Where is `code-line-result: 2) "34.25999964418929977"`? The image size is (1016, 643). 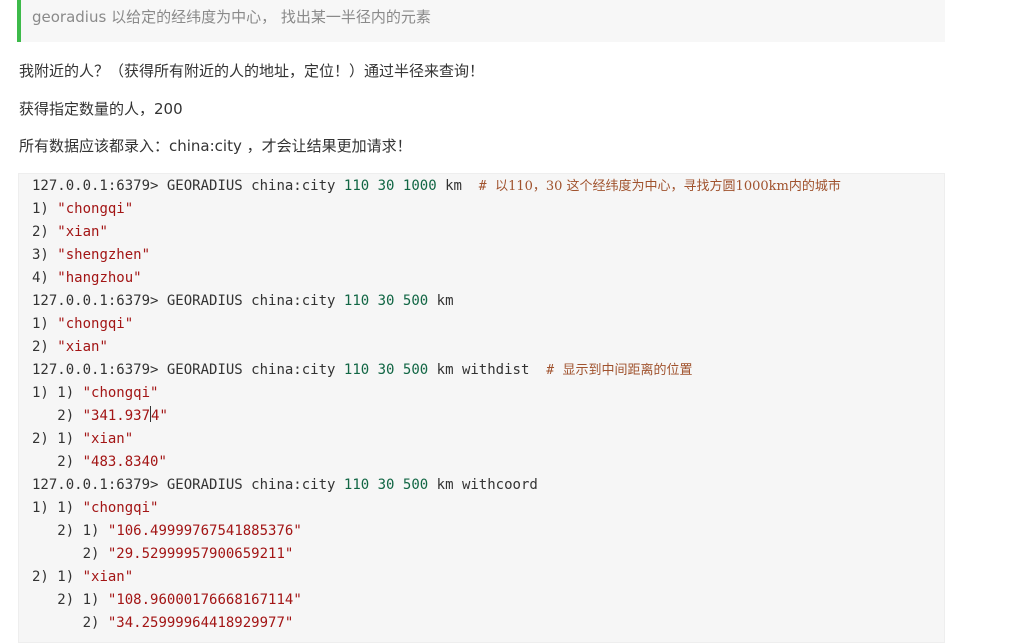
code-line-result: 2) "34.25999964418929977" is located at coordinates (188, 623).